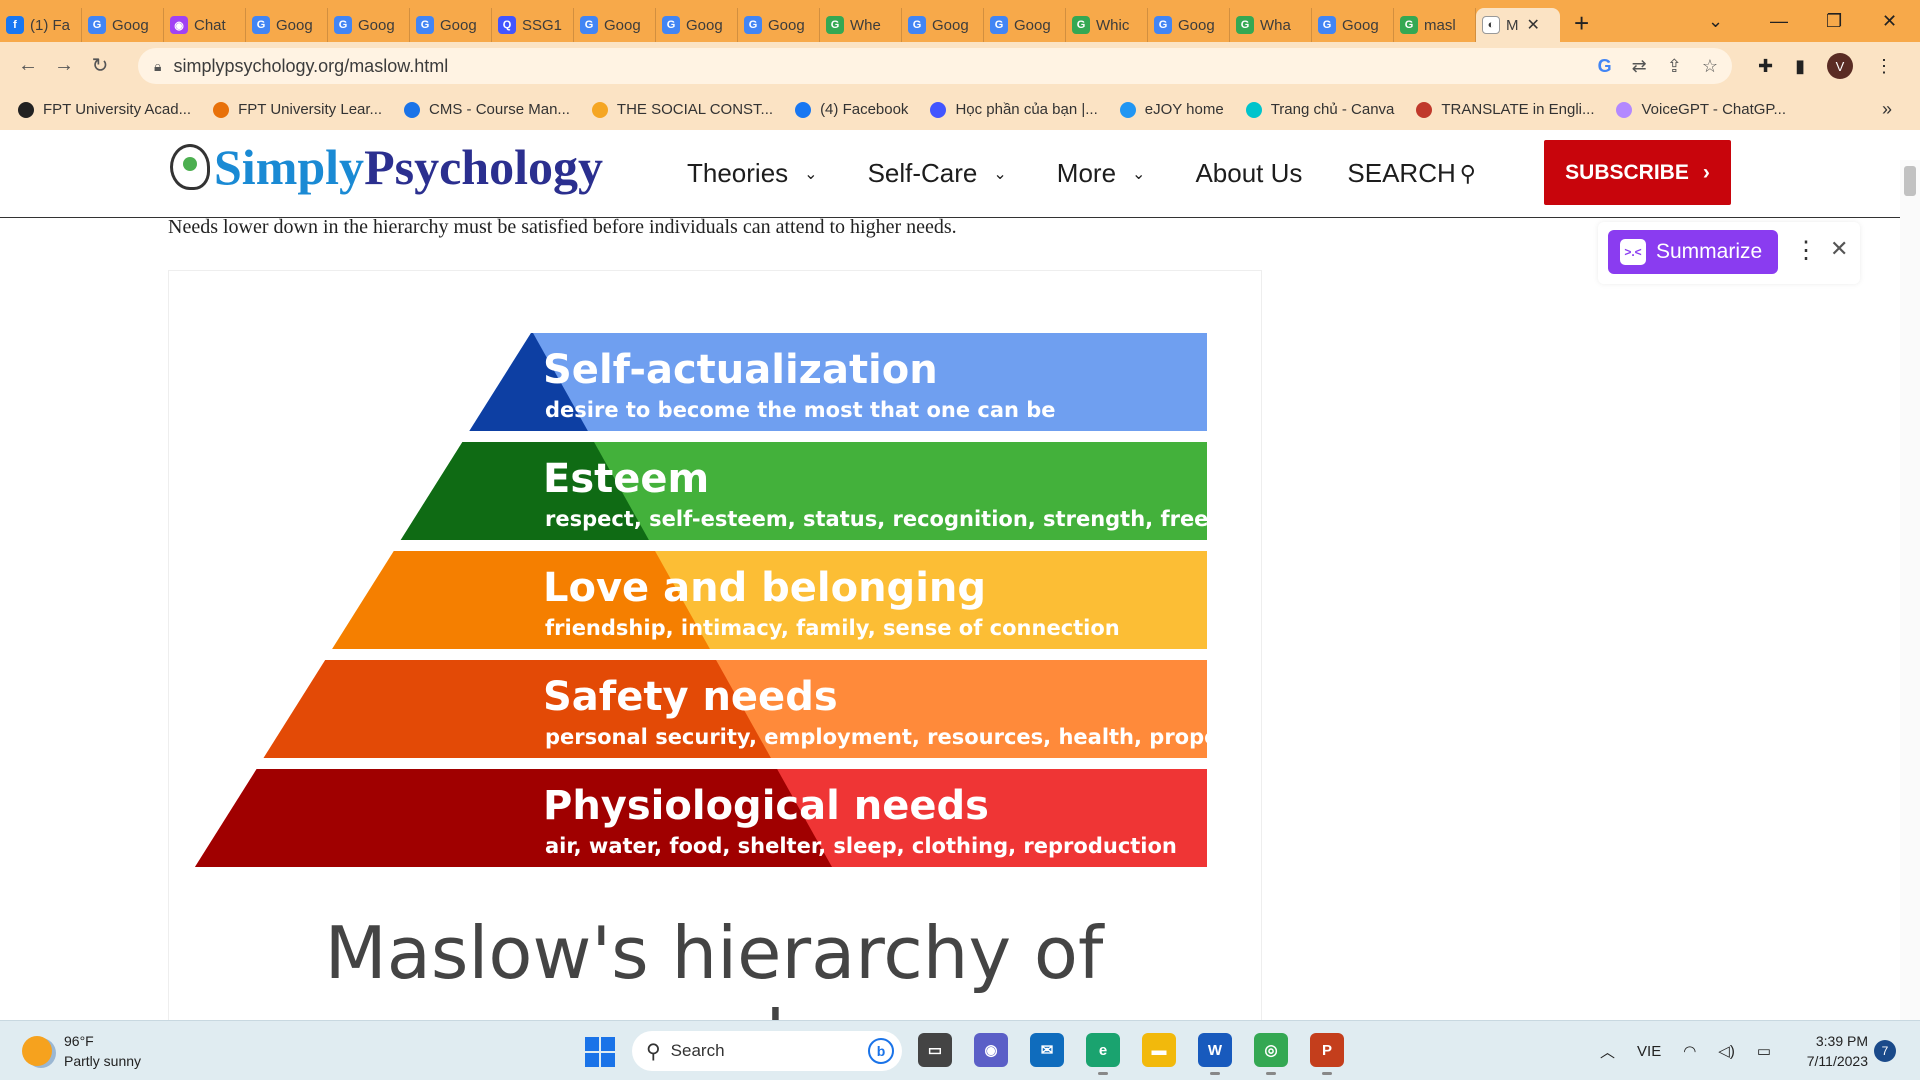 The width and height of the screenshot is (1920, 1080). I want to click on tab: f (1) Fa, so click(41, 25).